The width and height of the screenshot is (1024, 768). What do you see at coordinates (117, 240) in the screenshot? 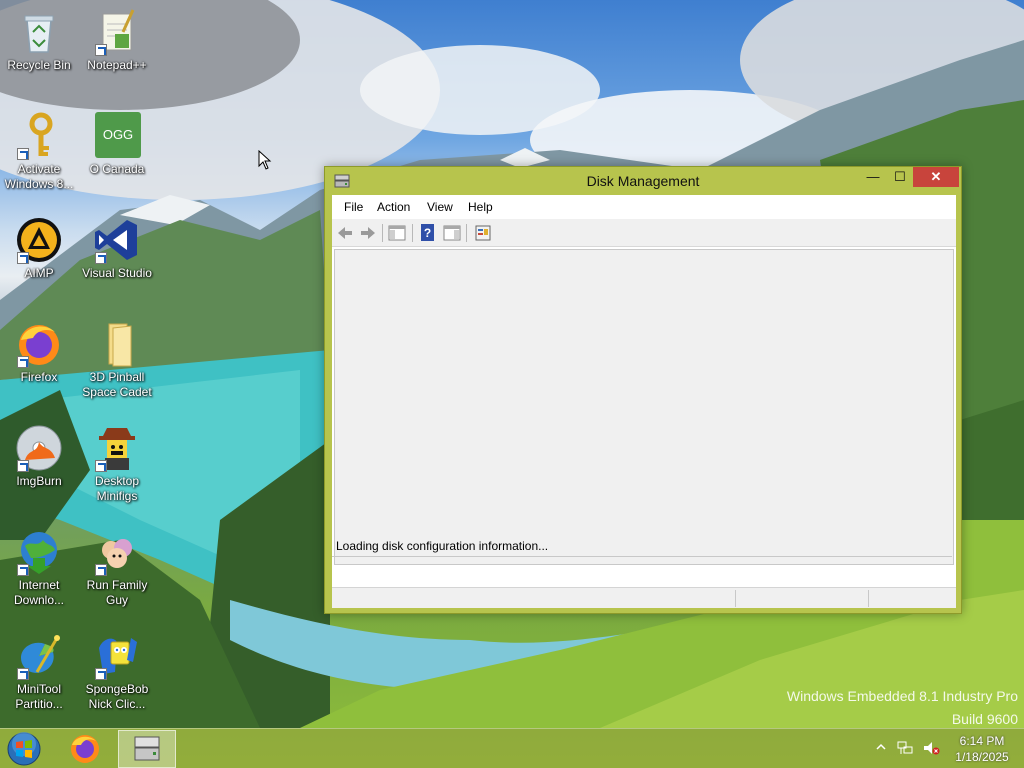
I see `visual-studio-icon` at bounding box center [117, 240].